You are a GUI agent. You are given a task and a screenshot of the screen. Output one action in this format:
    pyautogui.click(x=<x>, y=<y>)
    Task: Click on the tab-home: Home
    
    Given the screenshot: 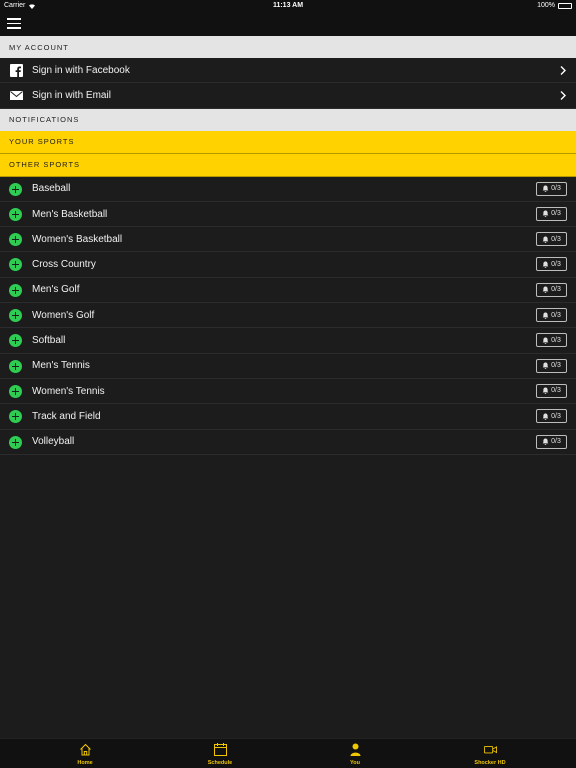 What is the action you would take?
    pyautogui.click(x=85, y=754)
    